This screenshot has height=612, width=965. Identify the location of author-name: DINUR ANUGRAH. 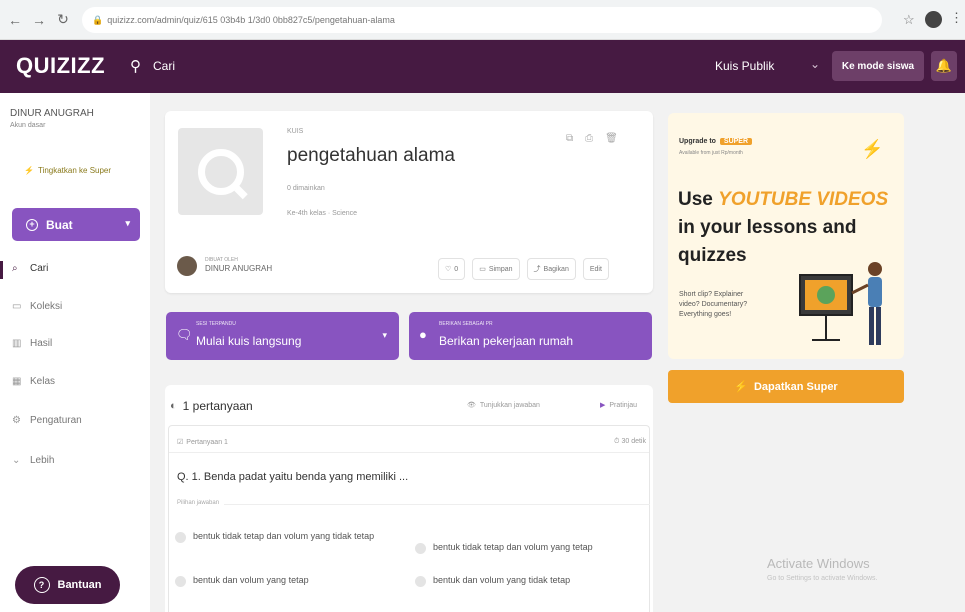
(239, 268).